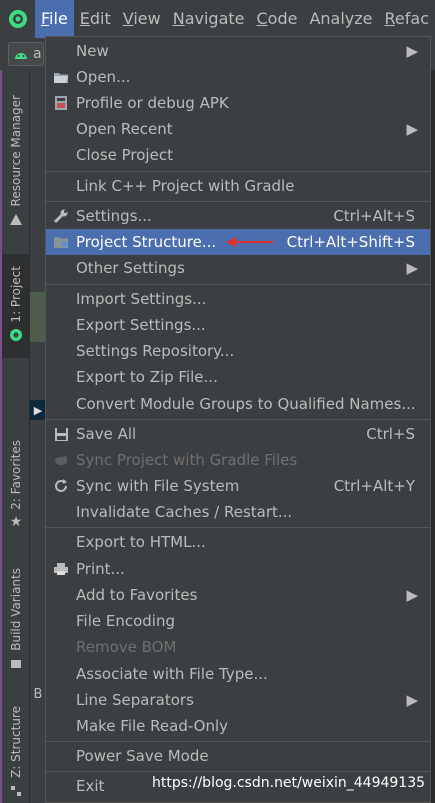 Image resolution: width=435 pixels, height=803 pixels. What do you see at coordinates (61, 569) in the screenshot?
I see `print-icon` at bounding box center [61, 569].